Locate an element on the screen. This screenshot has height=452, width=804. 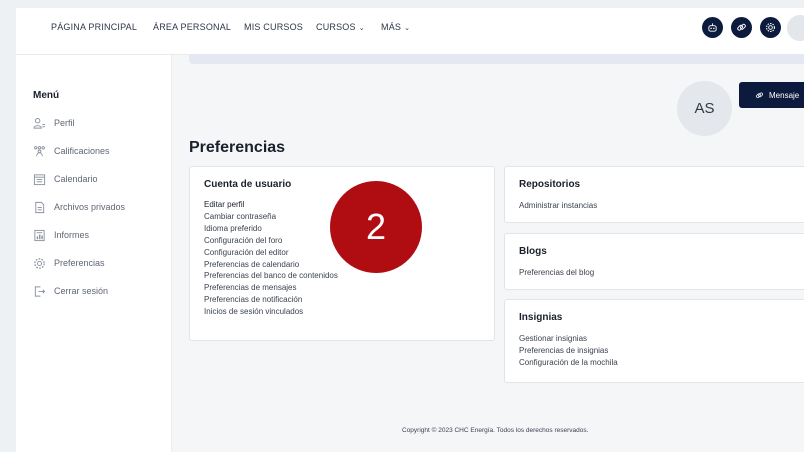
sidebar-item-label: Calendario is located at coordinates (76, 179).